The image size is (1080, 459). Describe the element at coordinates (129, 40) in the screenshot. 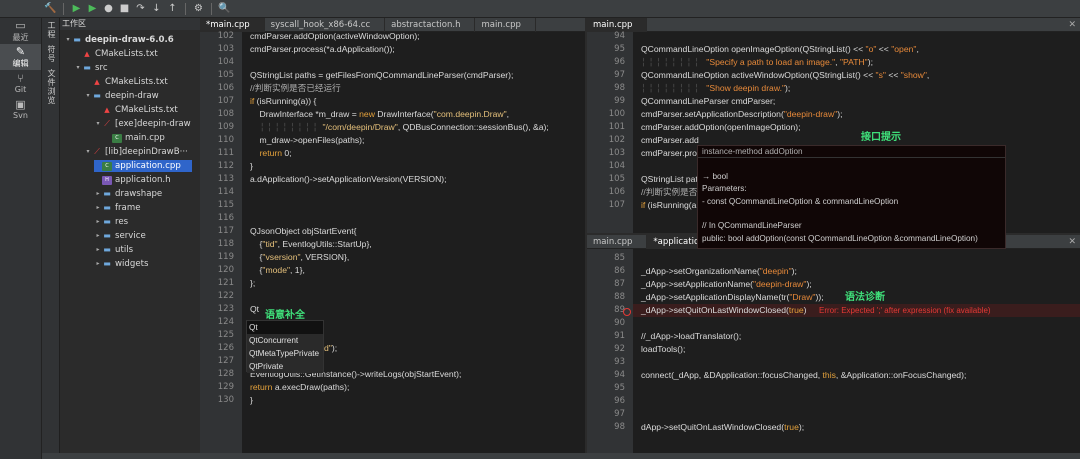

I see `tree-item-label: deepin-draw-6.0.6` at that location.